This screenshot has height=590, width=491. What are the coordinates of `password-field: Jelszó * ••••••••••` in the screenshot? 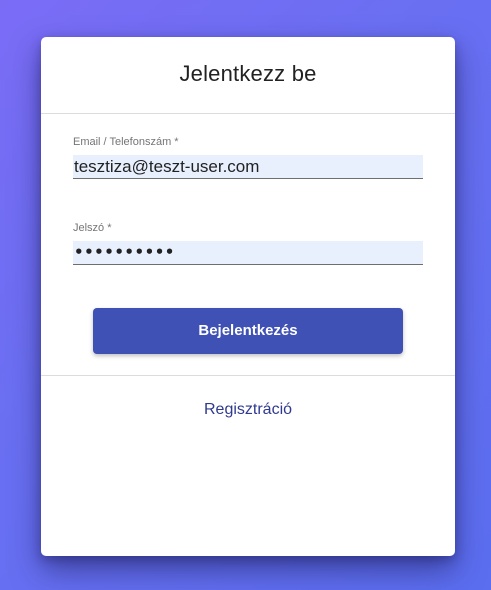 It's located at (248, 243).